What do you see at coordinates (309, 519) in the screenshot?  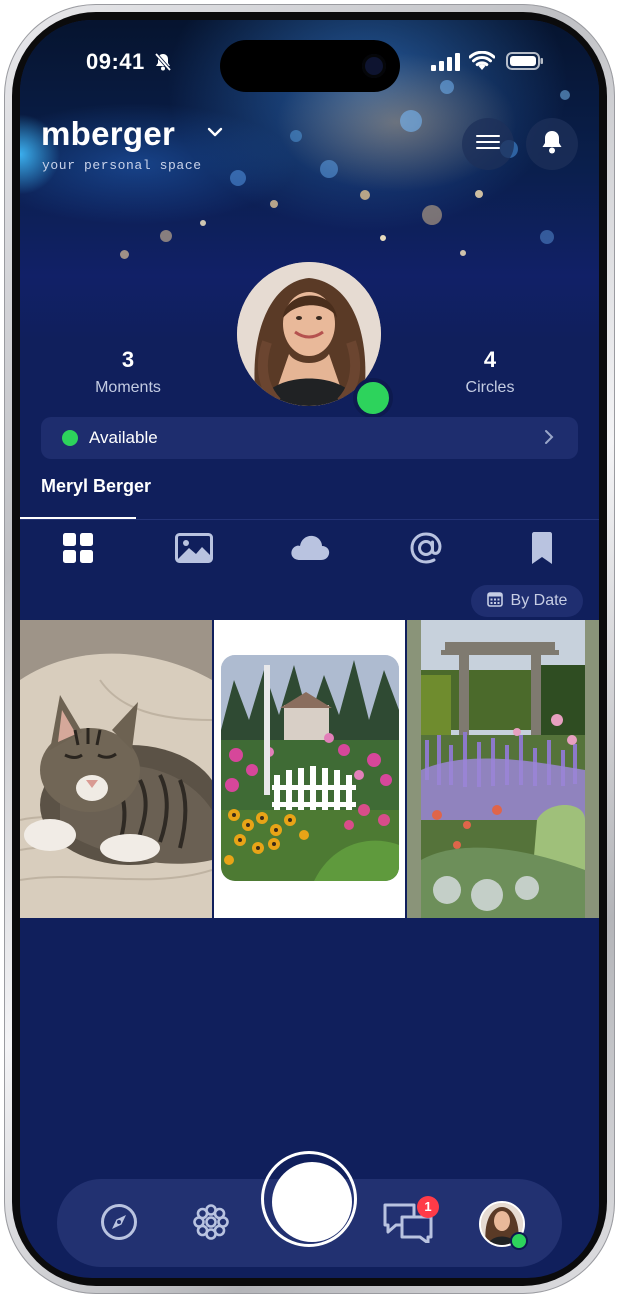 I see `tabs-divider` at bounding box center [309, 519].